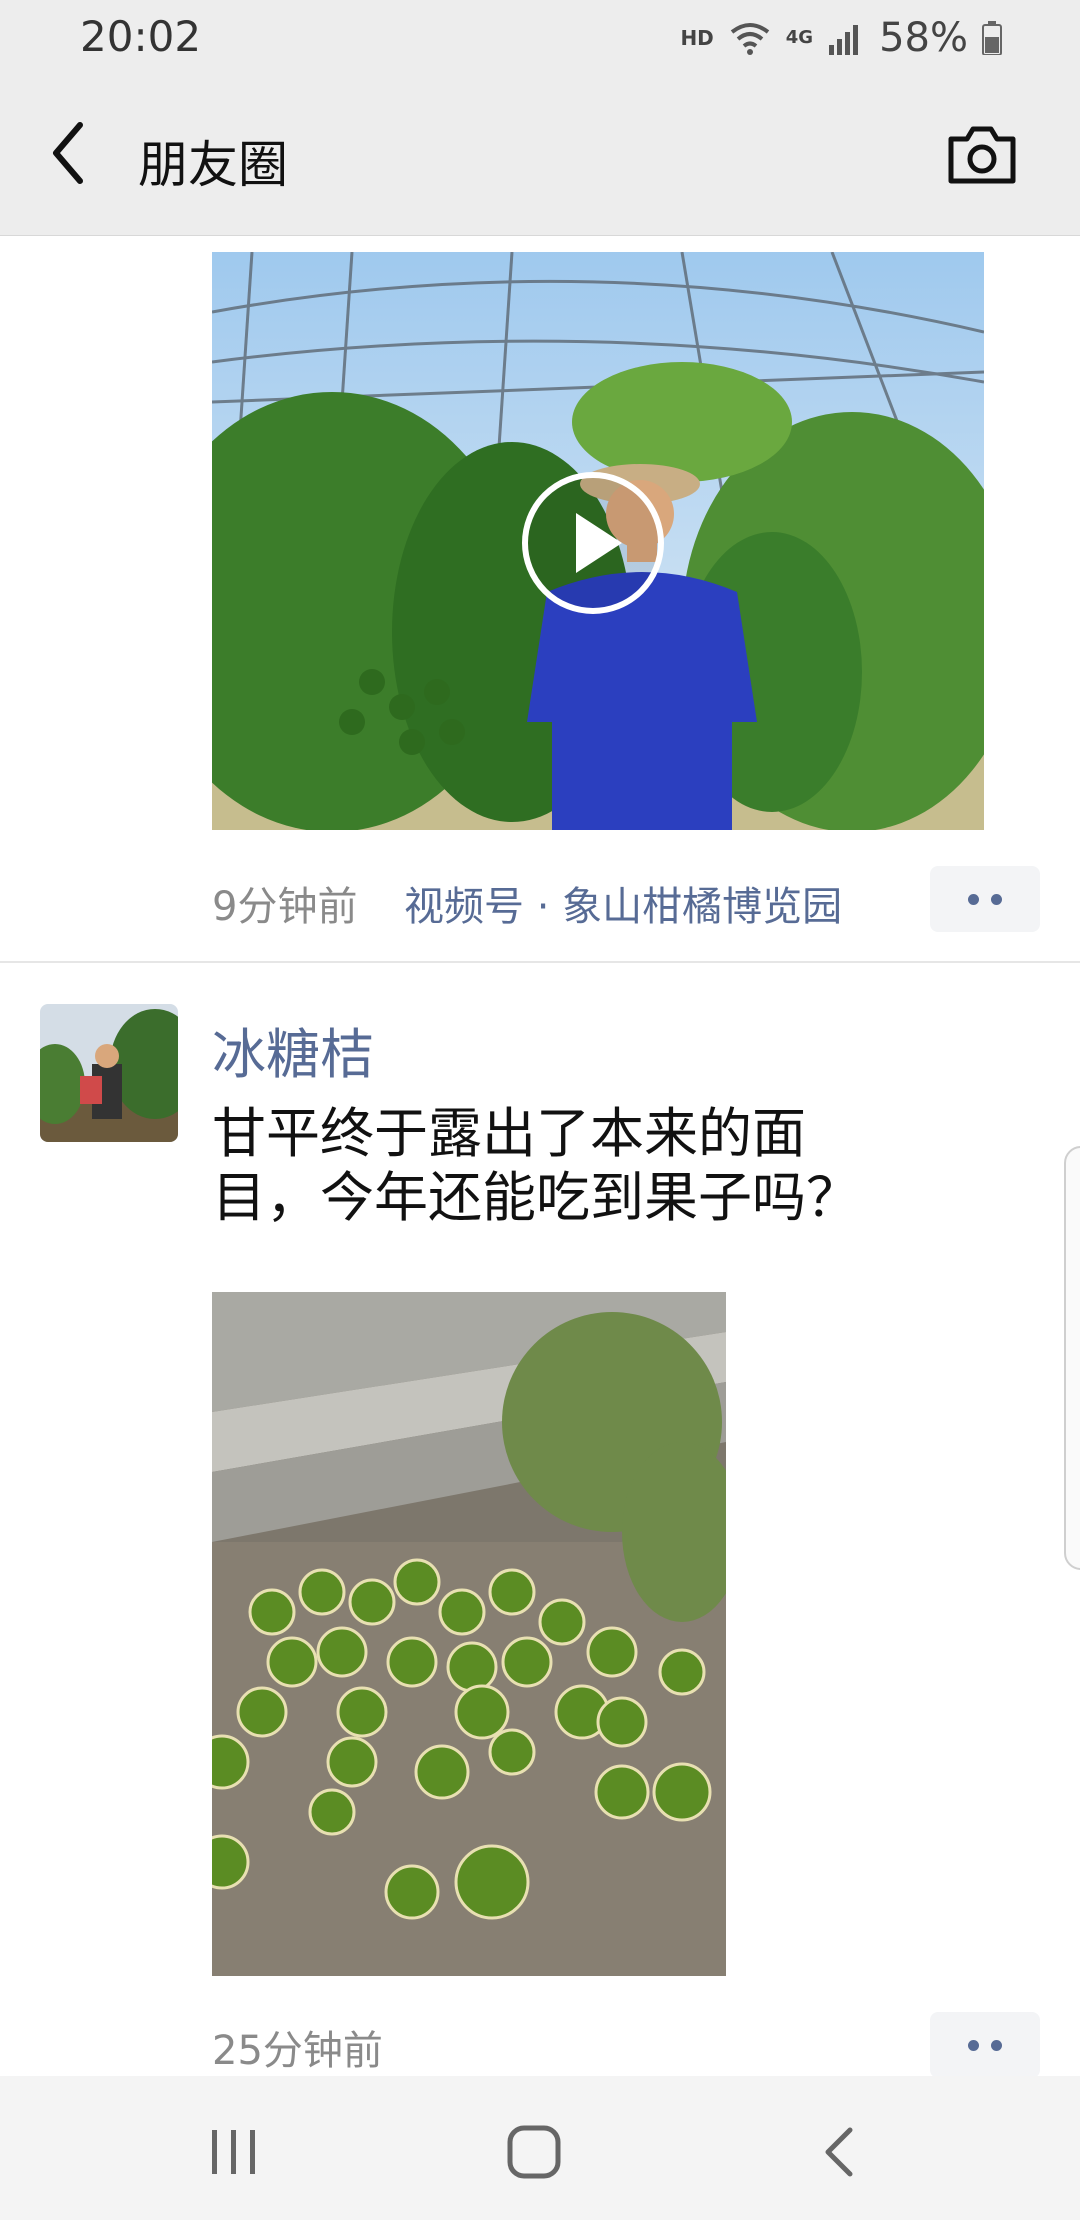  I want to click on post-divider, so click(540, 962).